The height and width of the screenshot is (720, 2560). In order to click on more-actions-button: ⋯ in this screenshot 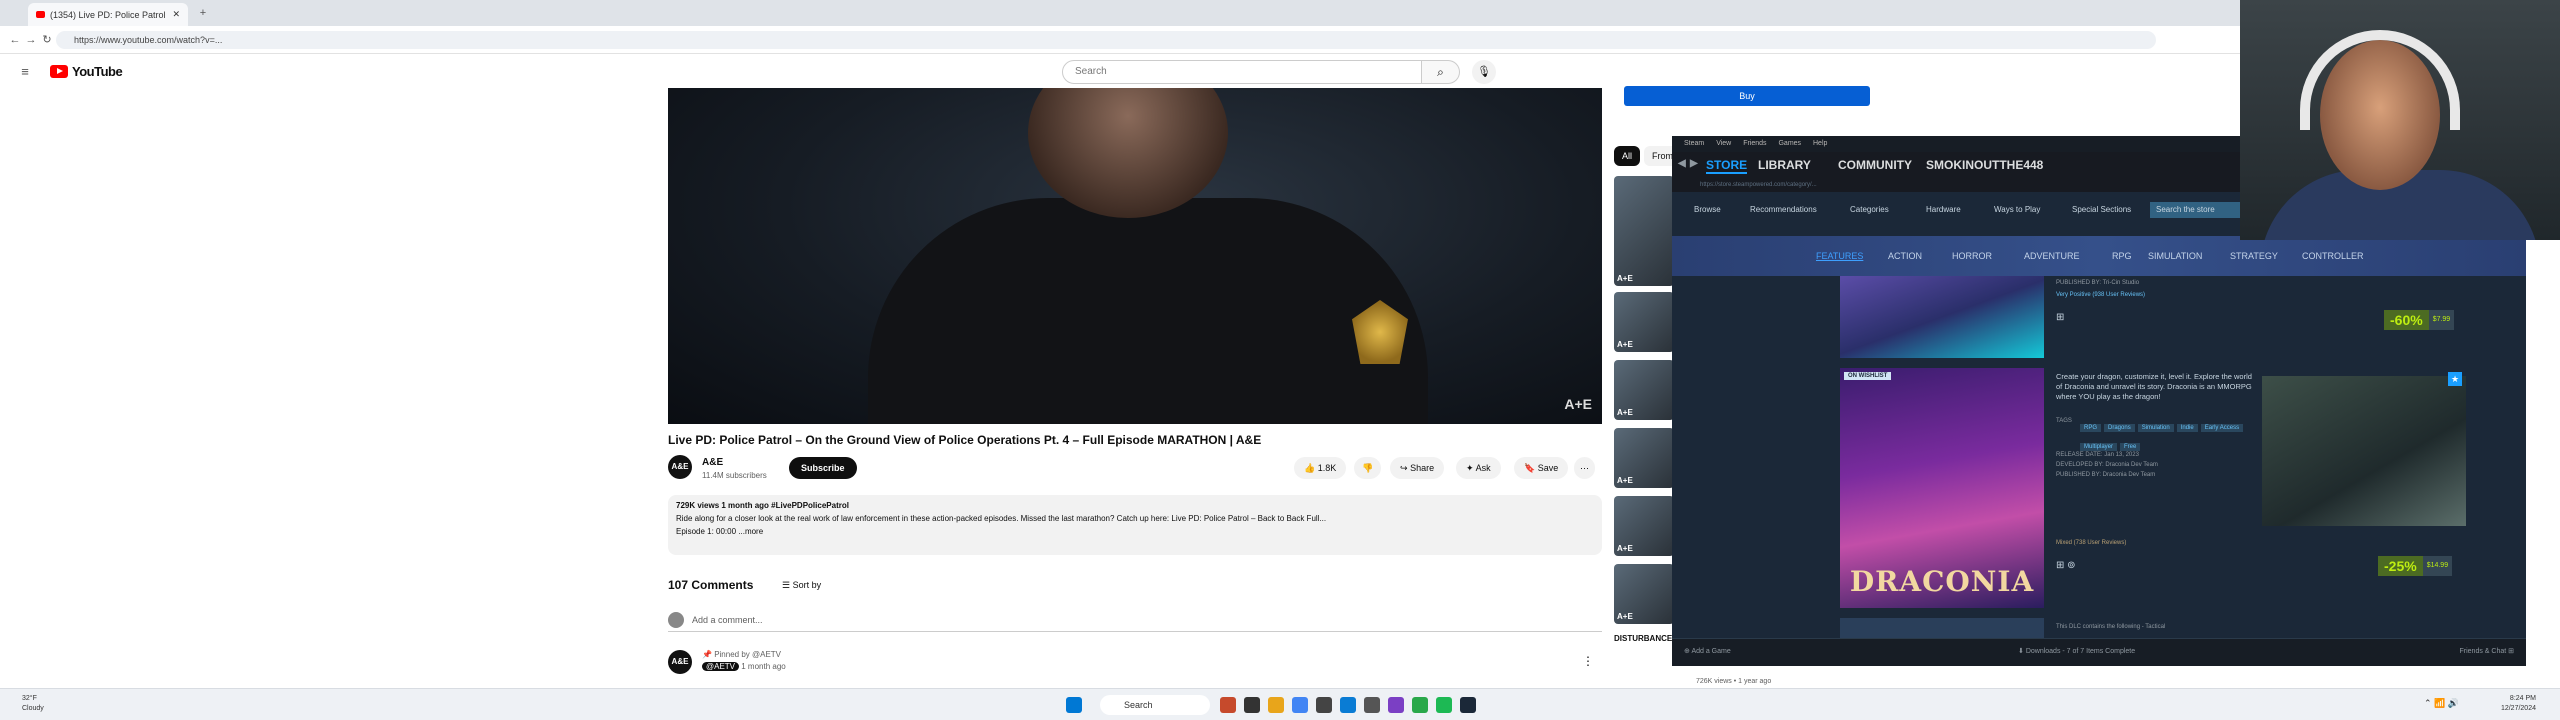, I will do `click(1584, 468)`.